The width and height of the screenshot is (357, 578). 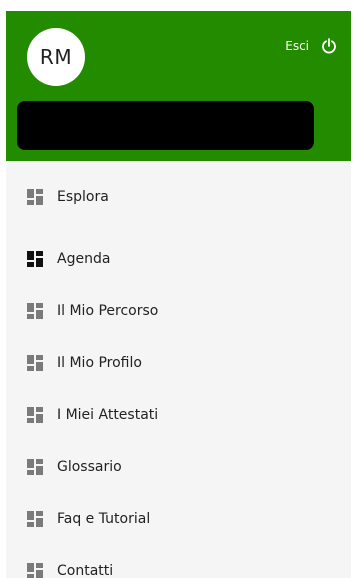 I want to click on menu-item-esplora: Esplora, so click(x=178, y=197).